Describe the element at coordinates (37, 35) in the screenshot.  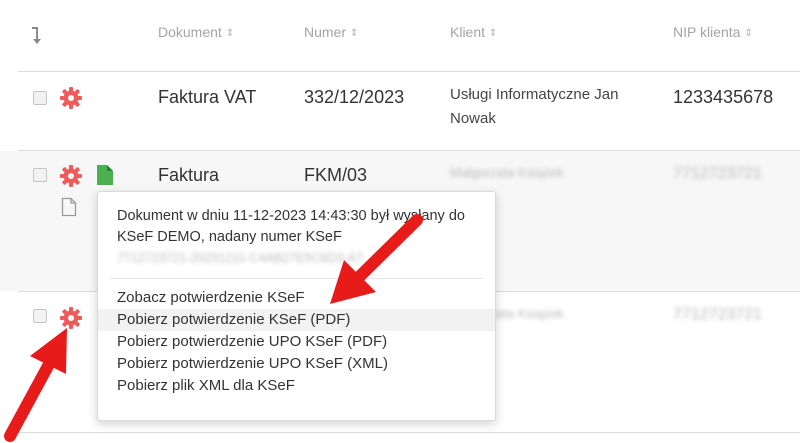
I see `sort-arrow-icon` at that location.